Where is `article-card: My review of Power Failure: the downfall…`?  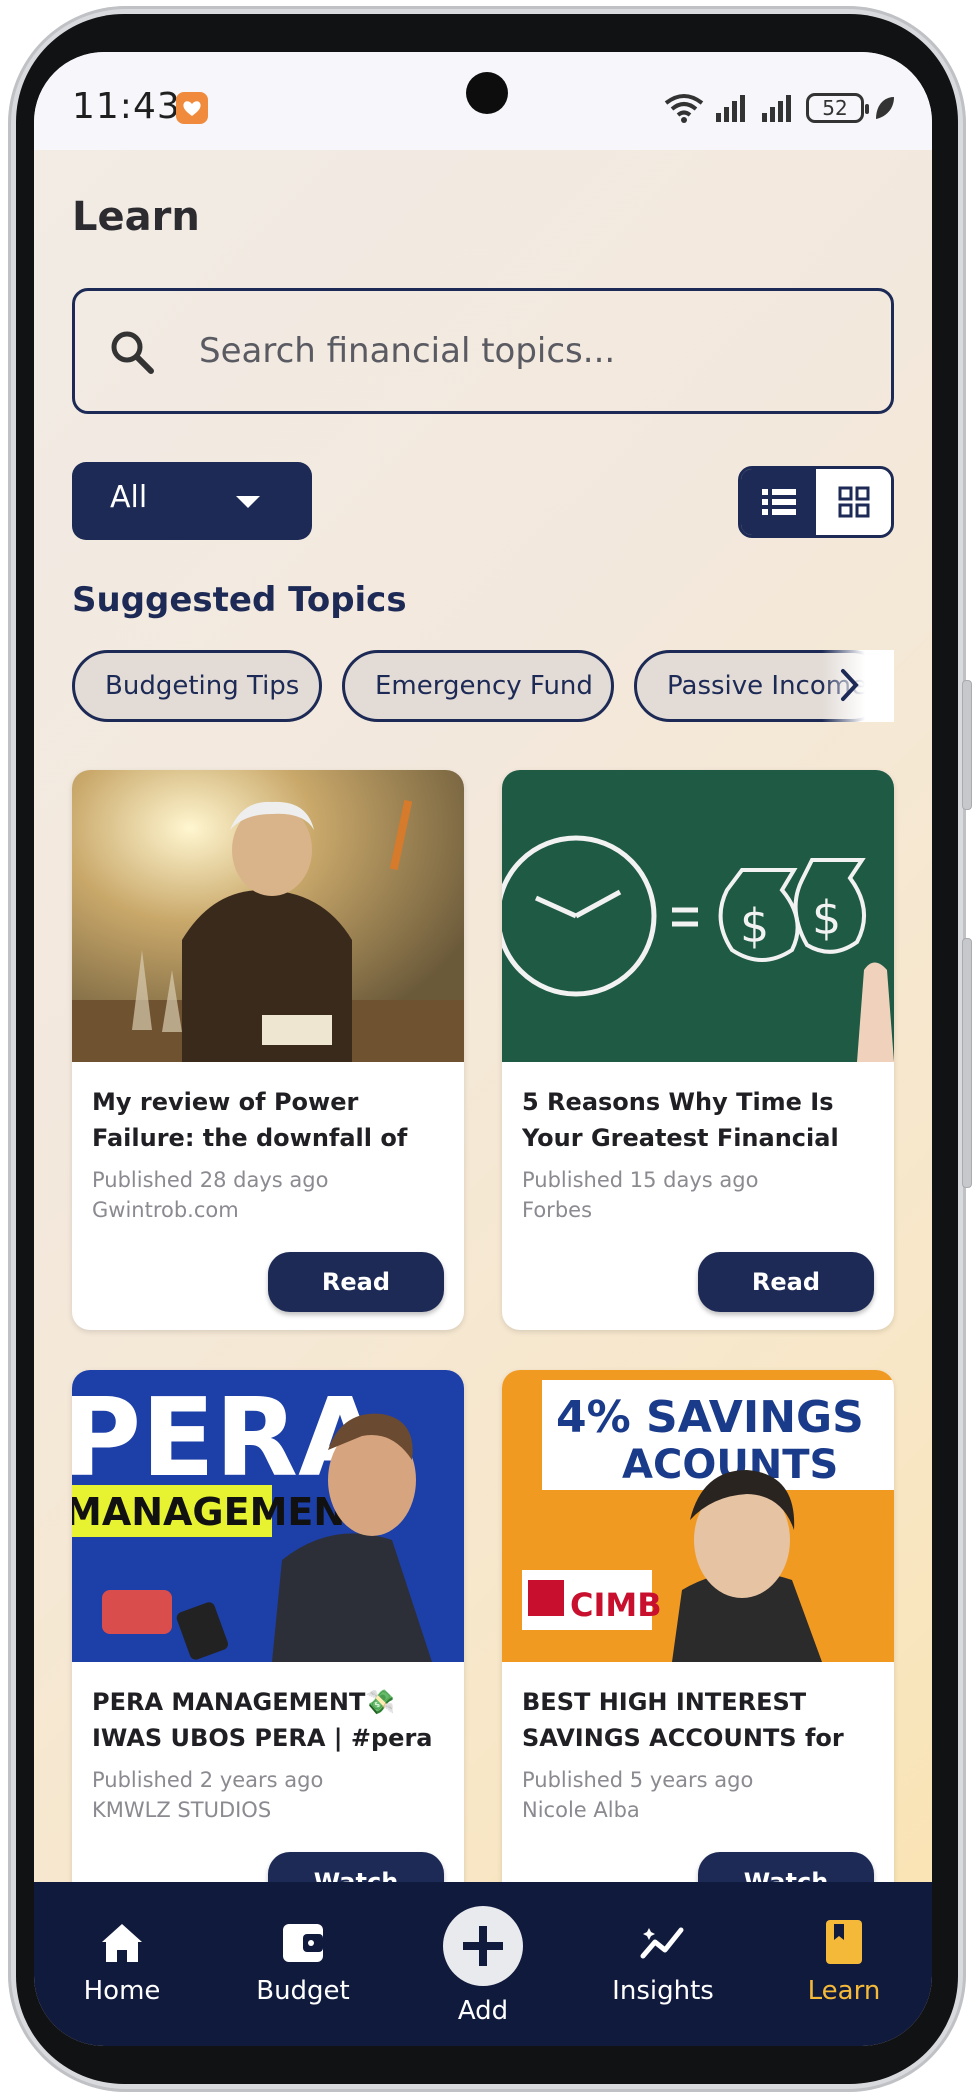
article-card: My review of Power Failure: the downfall… is located at coordinates (268, 1050).